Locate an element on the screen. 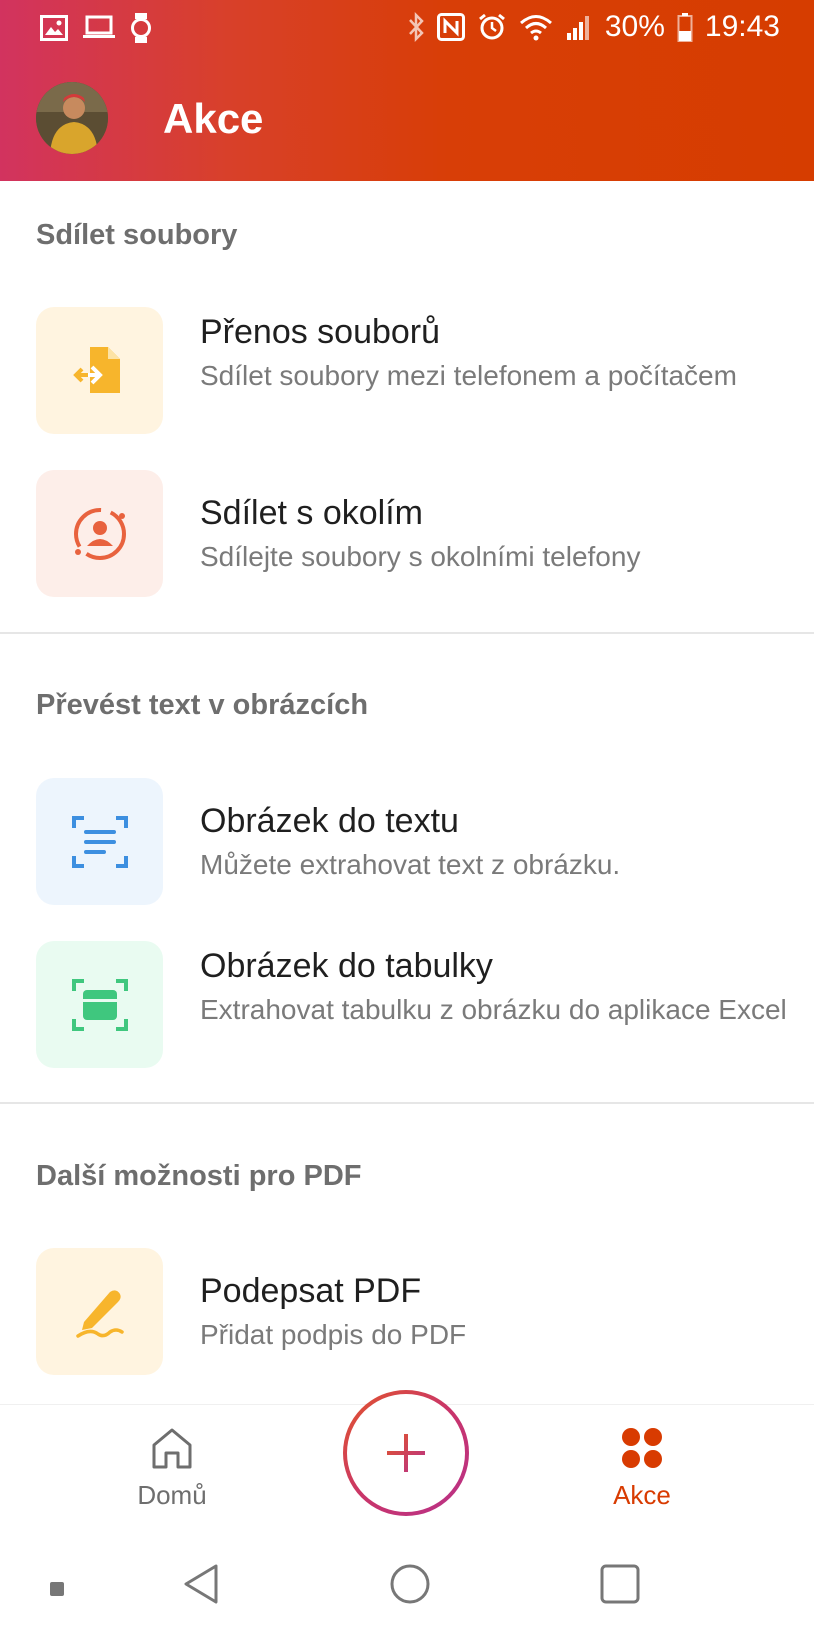 This screenshot has height=1628, width=814. plus-icon is located at coordinates (406, 1453).